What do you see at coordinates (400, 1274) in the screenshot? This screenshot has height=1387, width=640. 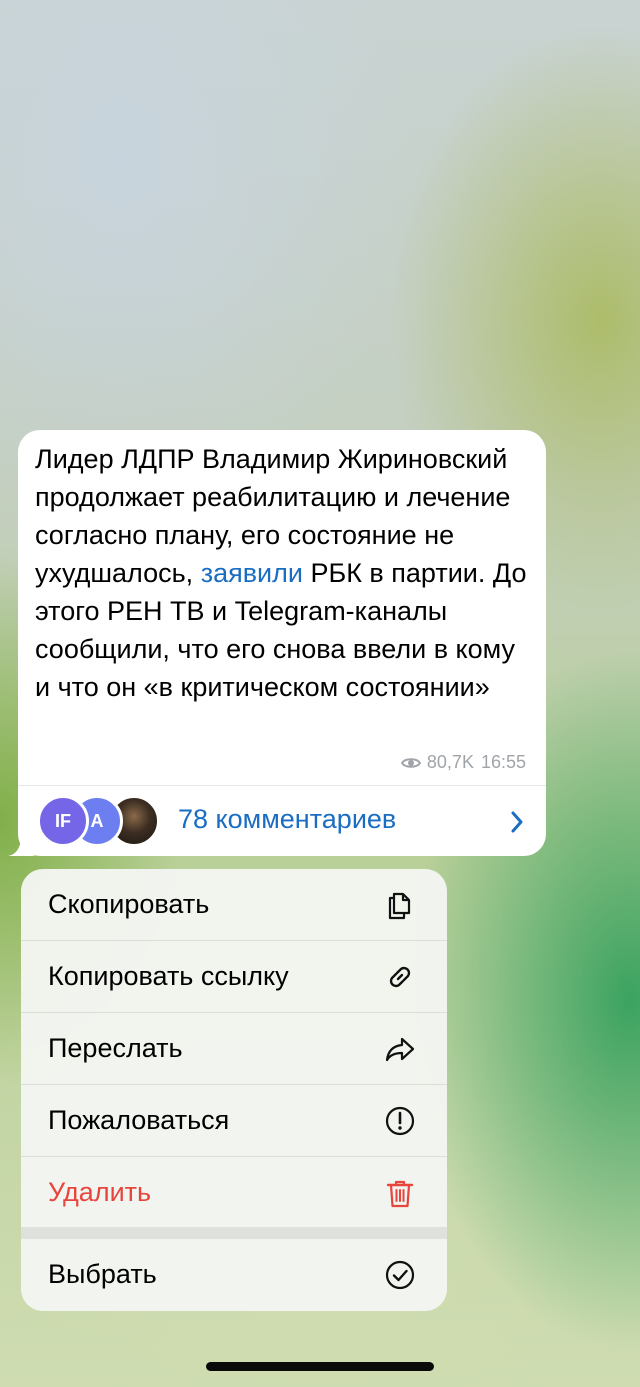 I see `checkmark-circle-icon` at bounding box center [400, 1274].